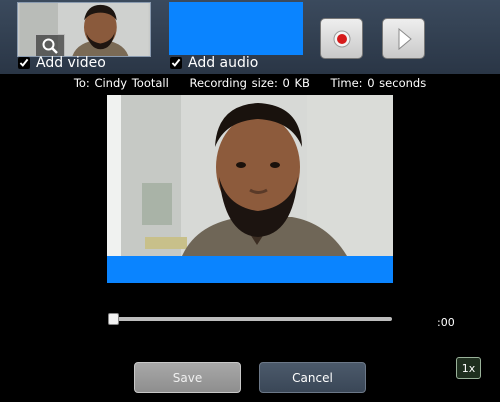 The width and height of the screenshot is (500, 402). Describe the element at coordinates (187, 377) in the screenshot. I see `save-button: Save` at that location.